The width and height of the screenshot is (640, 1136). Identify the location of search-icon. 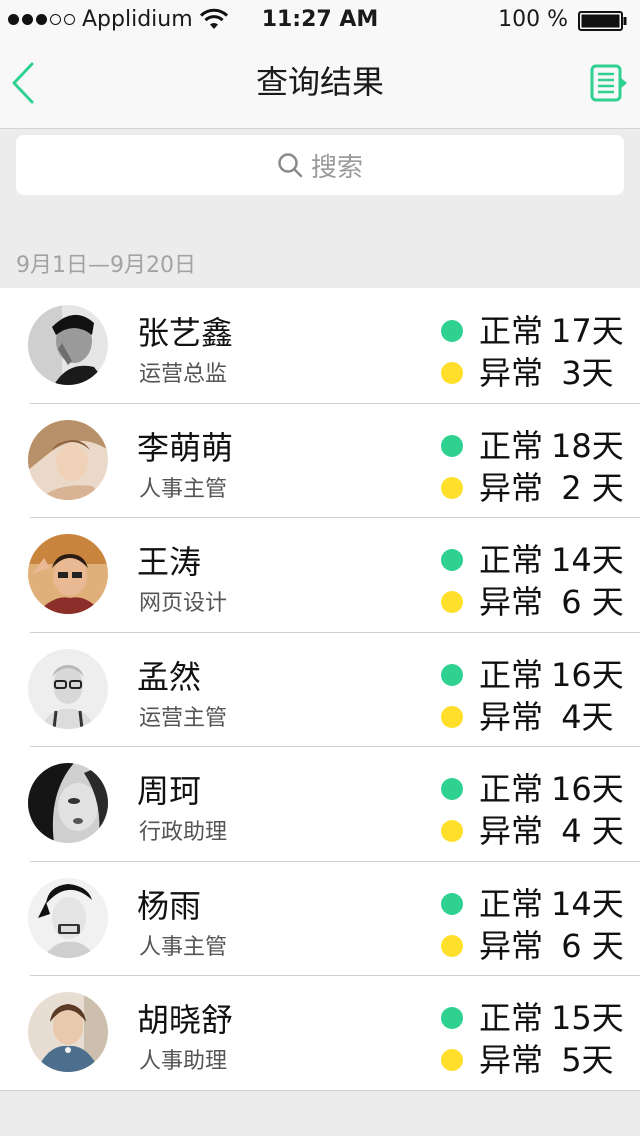
(290, 165).